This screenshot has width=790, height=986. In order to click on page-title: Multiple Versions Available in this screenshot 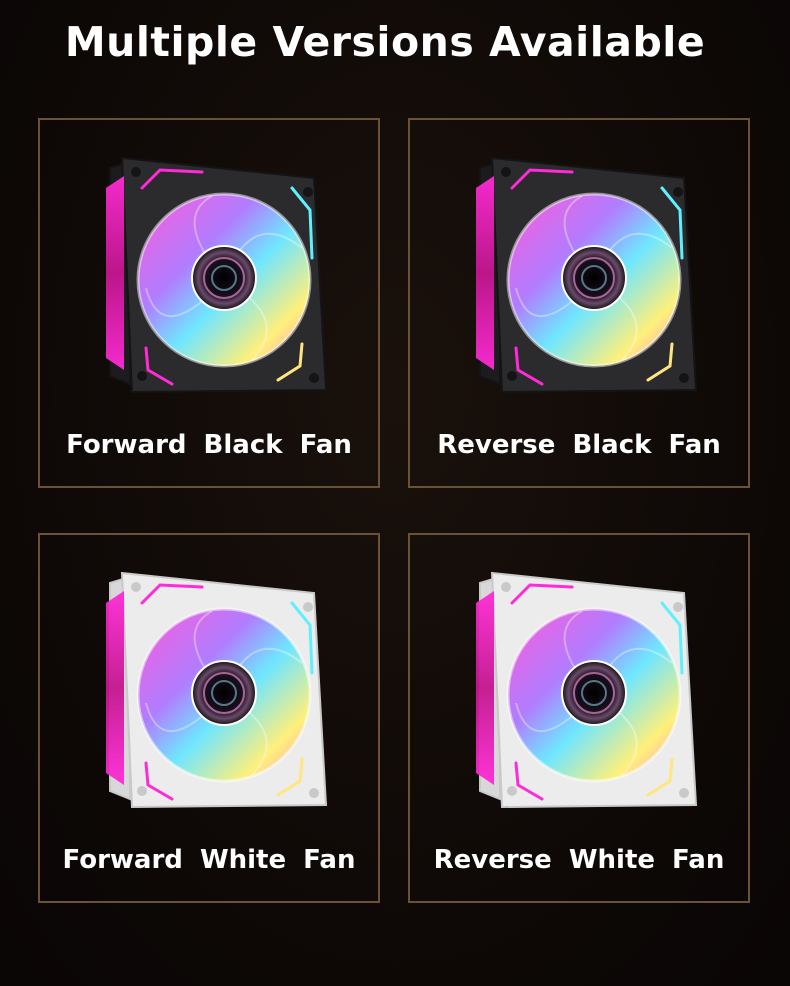, I will do `click(385, 42)`.